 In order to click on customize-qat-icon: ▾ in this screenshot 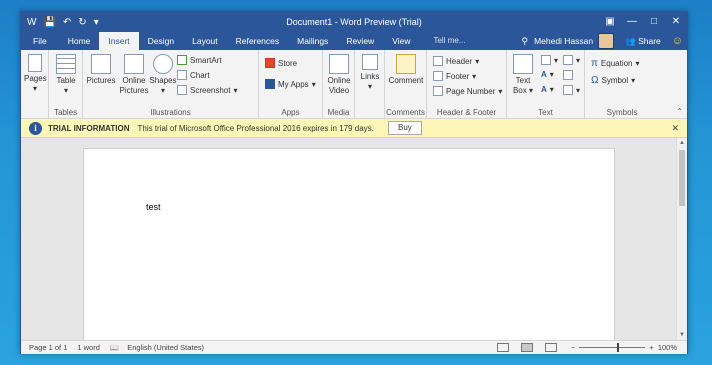, I will do `click(96, 22)`.